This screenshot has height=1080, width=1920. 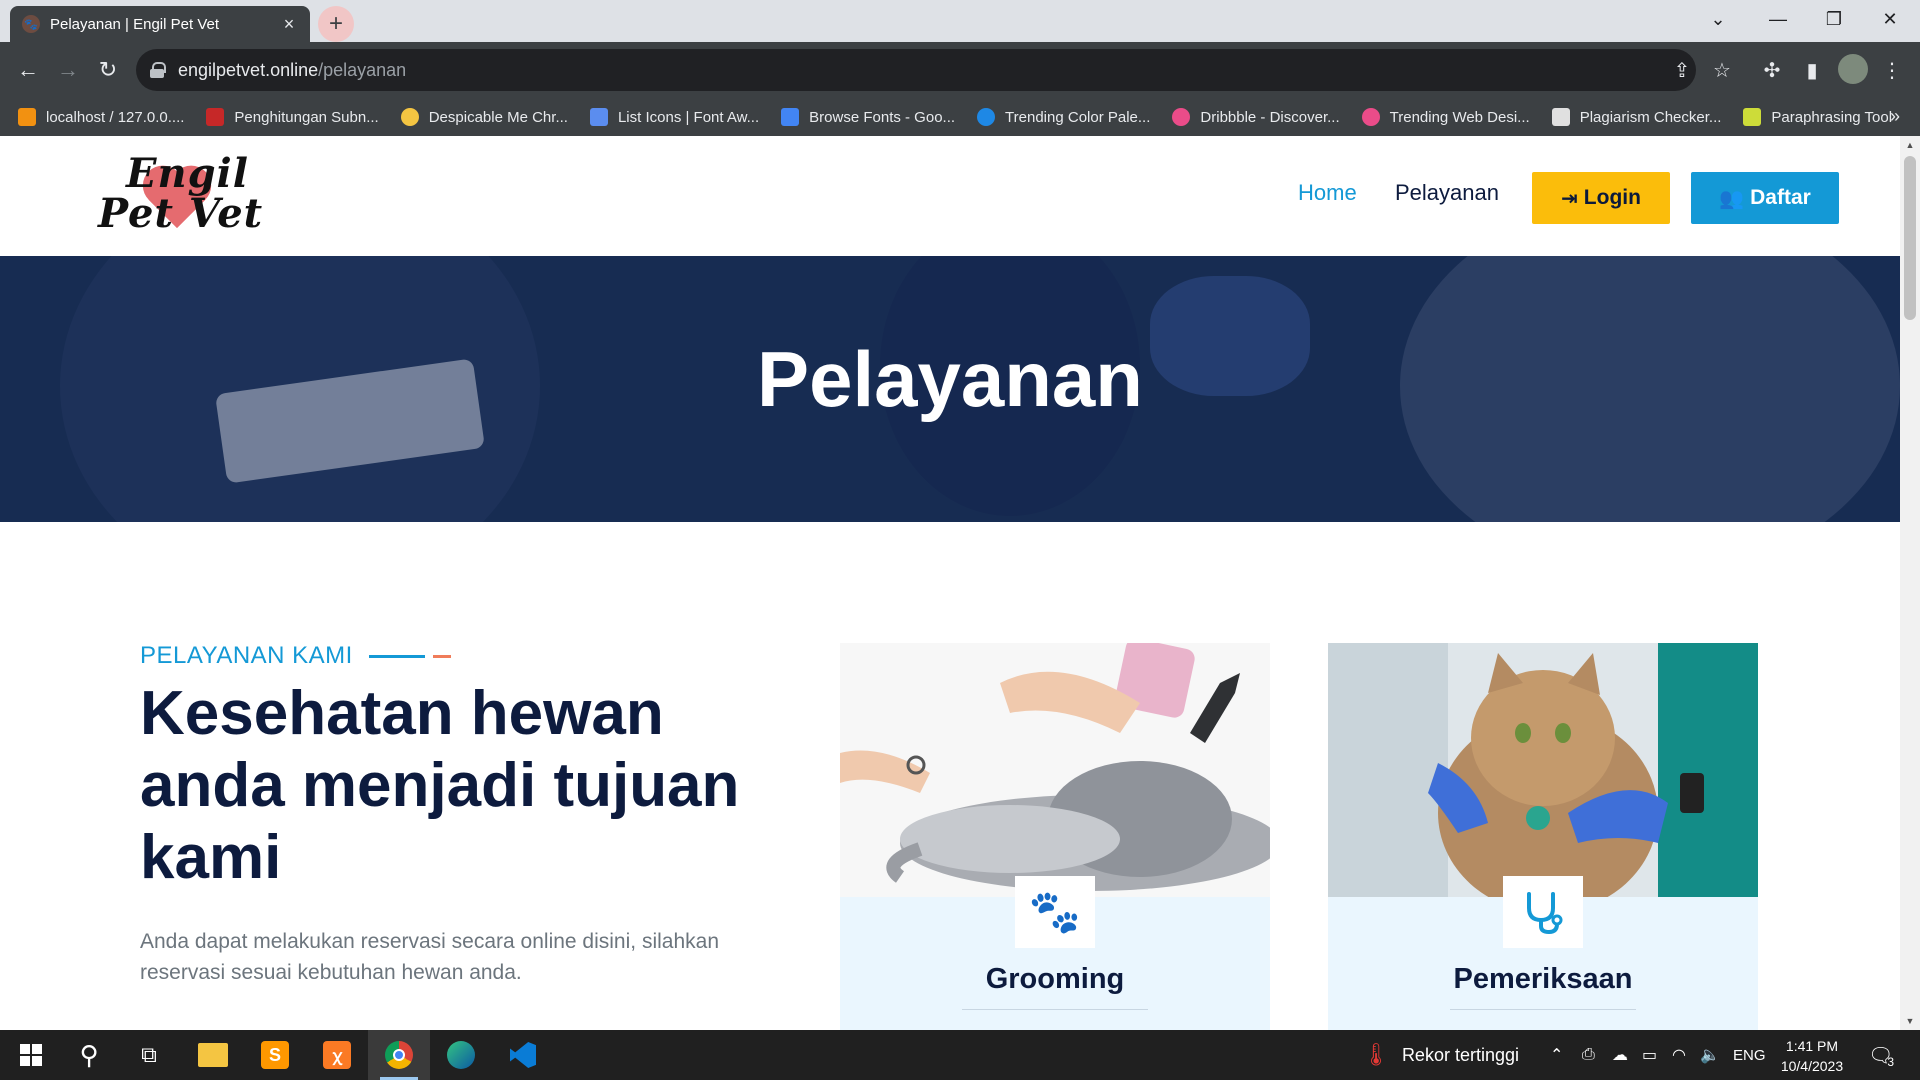 I want to click on extensions-puzzle-icon: ✣, so click(x=1772, y=70).